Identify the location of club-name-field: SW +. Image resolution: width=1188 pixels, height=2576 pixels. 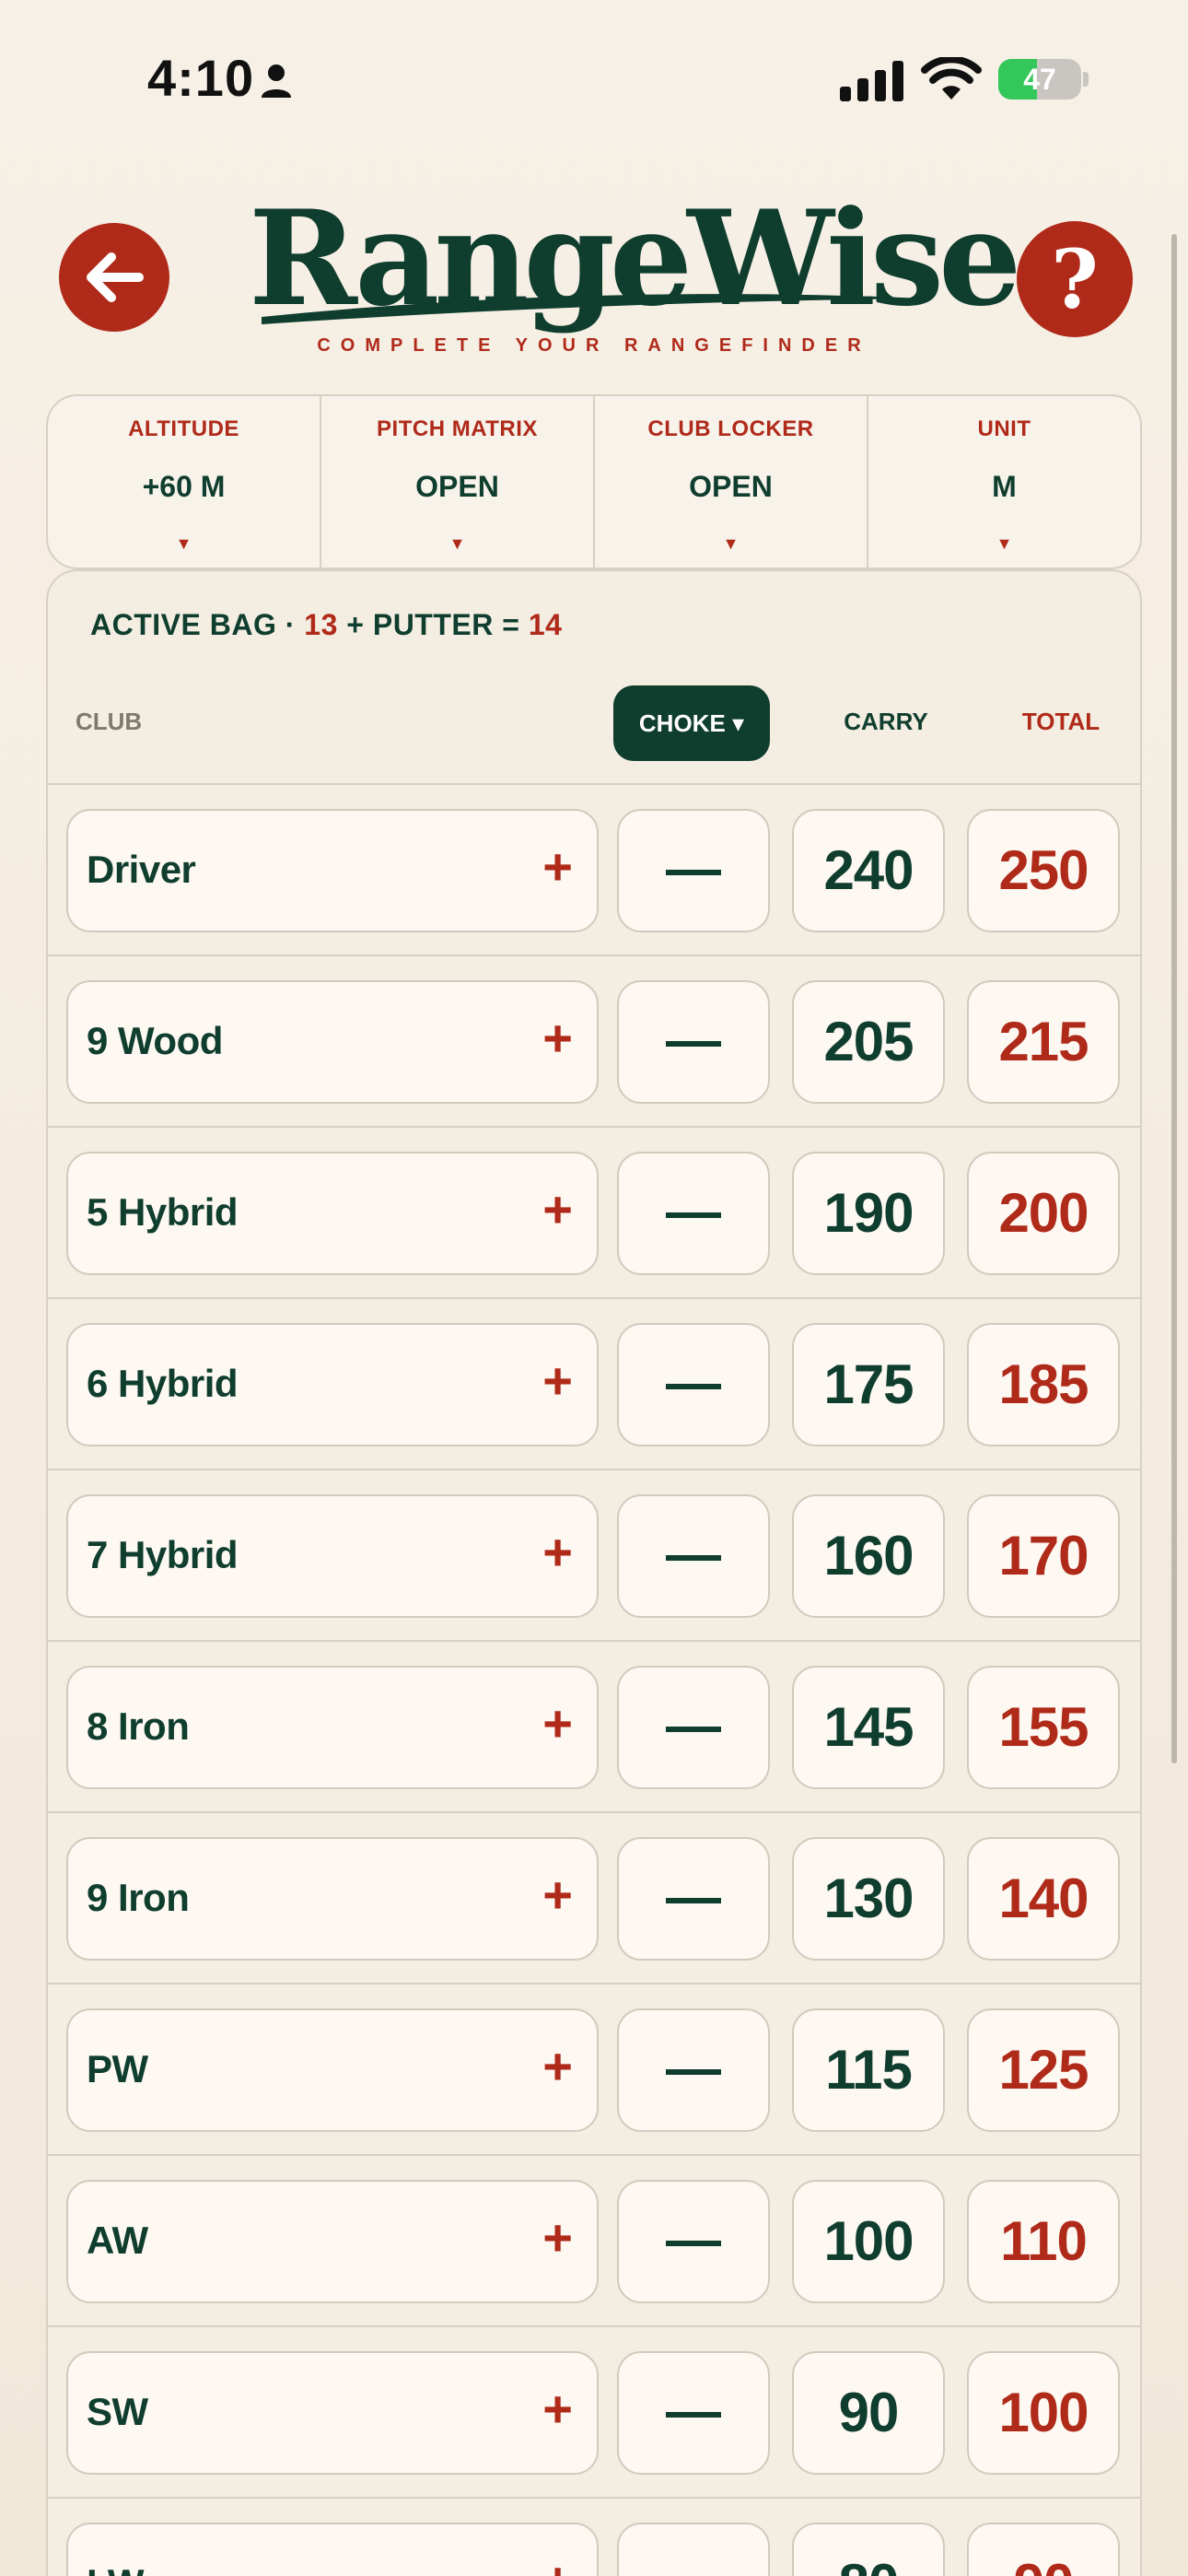
(332, 2413).